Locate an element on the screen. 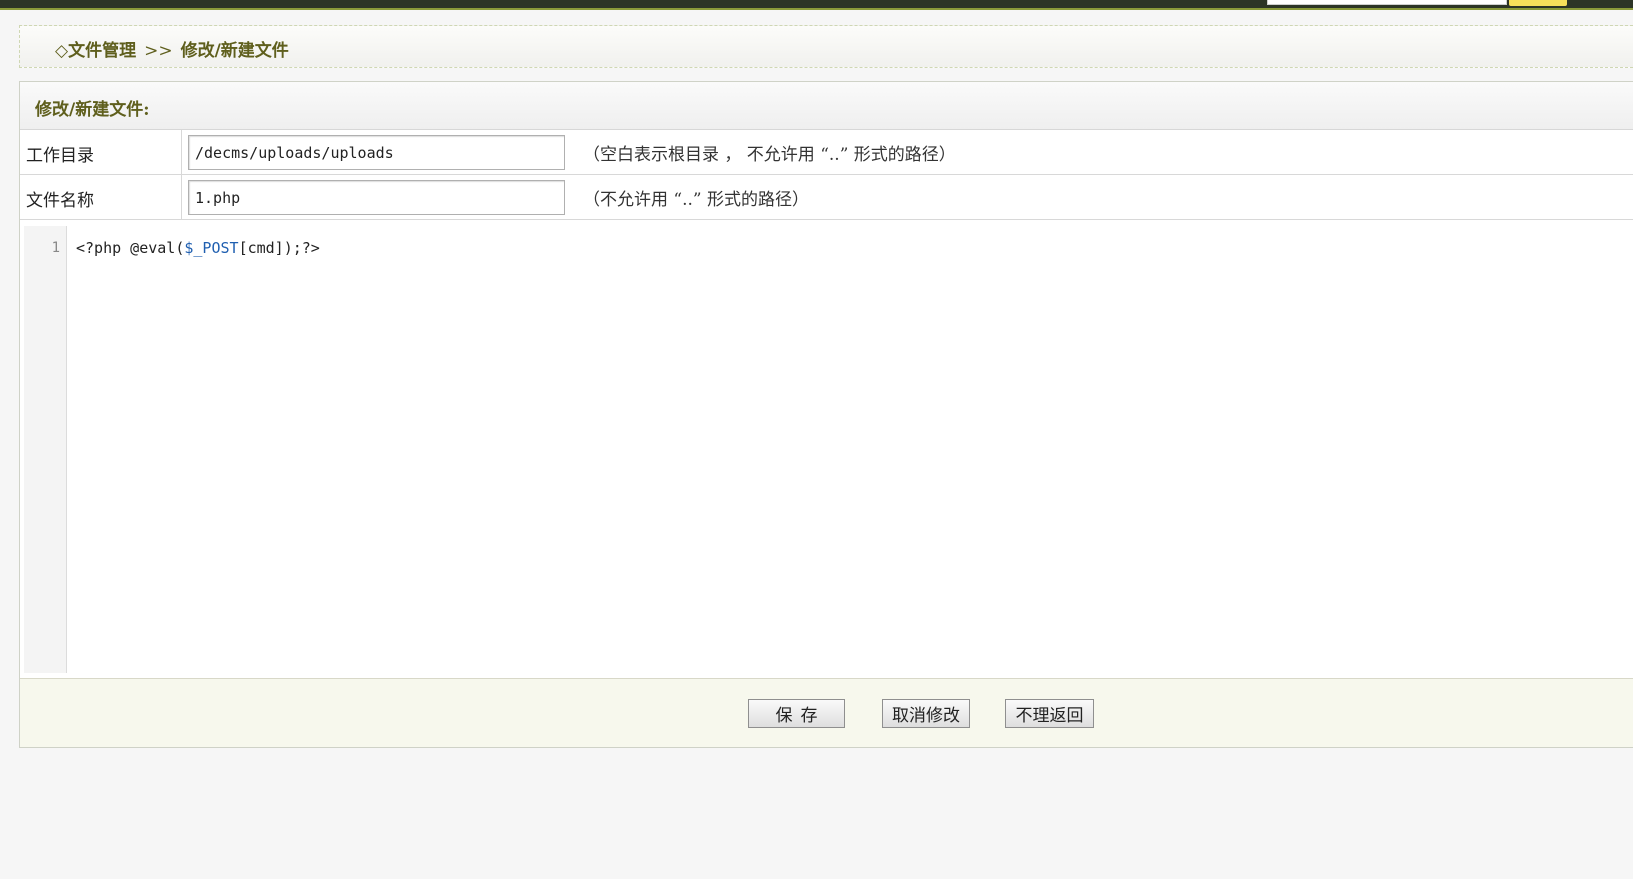 This screenshot has width=1633, height=879. breadcrumb: ◇文件管理 >> 修改/新建文件 is located at coordinates (826, 46).